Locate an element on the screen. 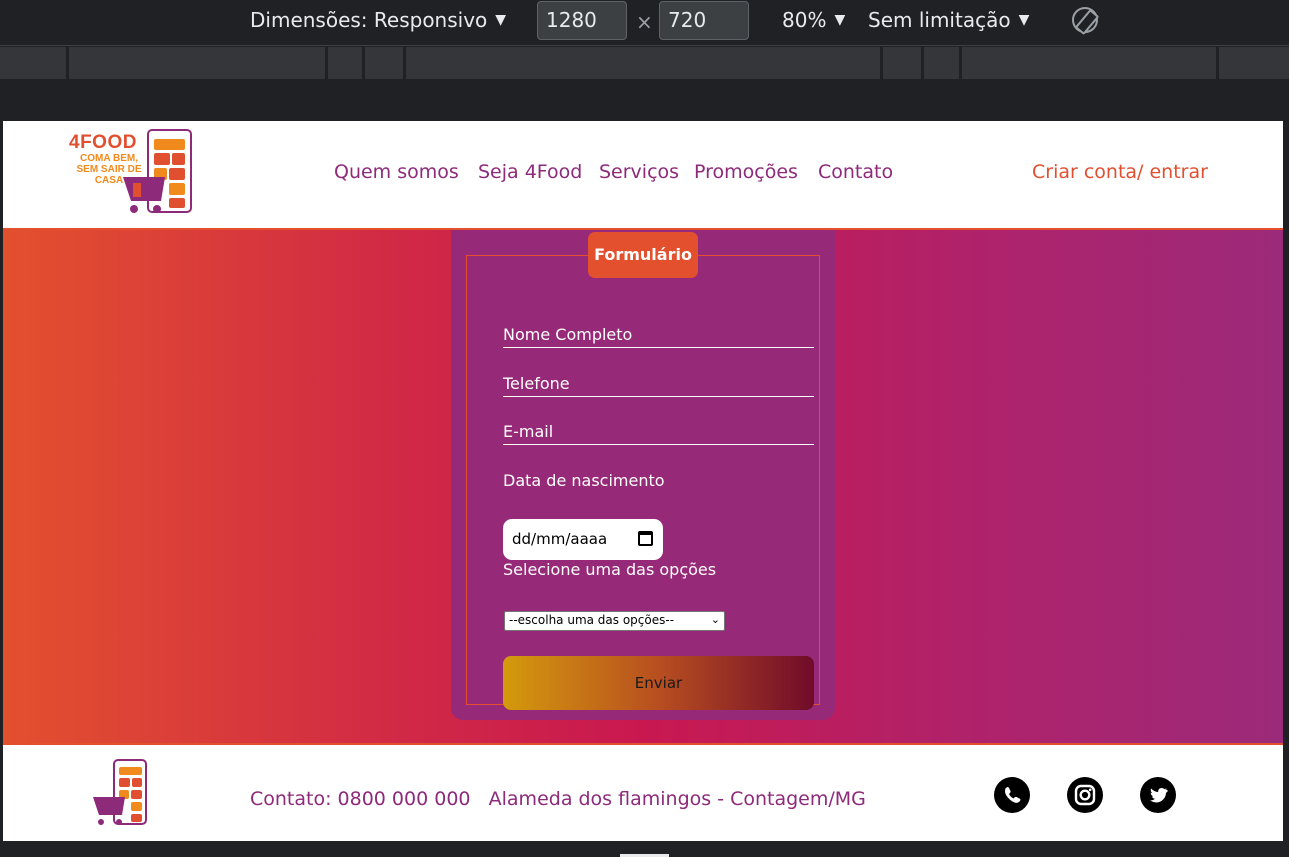 The image size is (1289, 857). logo-tagline-line: SEM SAIR DE is located at coordinates (109, 169).